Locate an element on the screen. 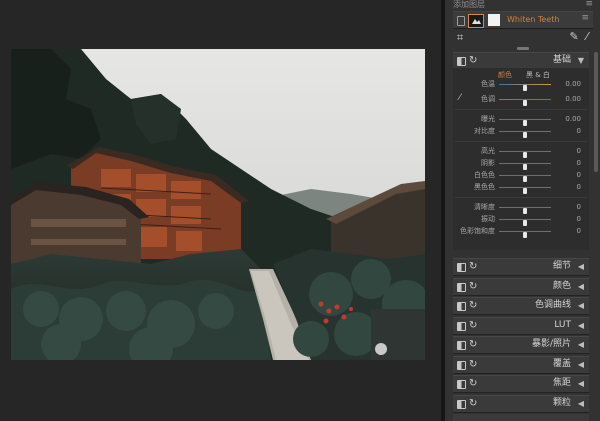 The height and width of the screenshot is (421, 600). layer-row: Whiten Teeth ≡ is located at coordinates (523, 20).